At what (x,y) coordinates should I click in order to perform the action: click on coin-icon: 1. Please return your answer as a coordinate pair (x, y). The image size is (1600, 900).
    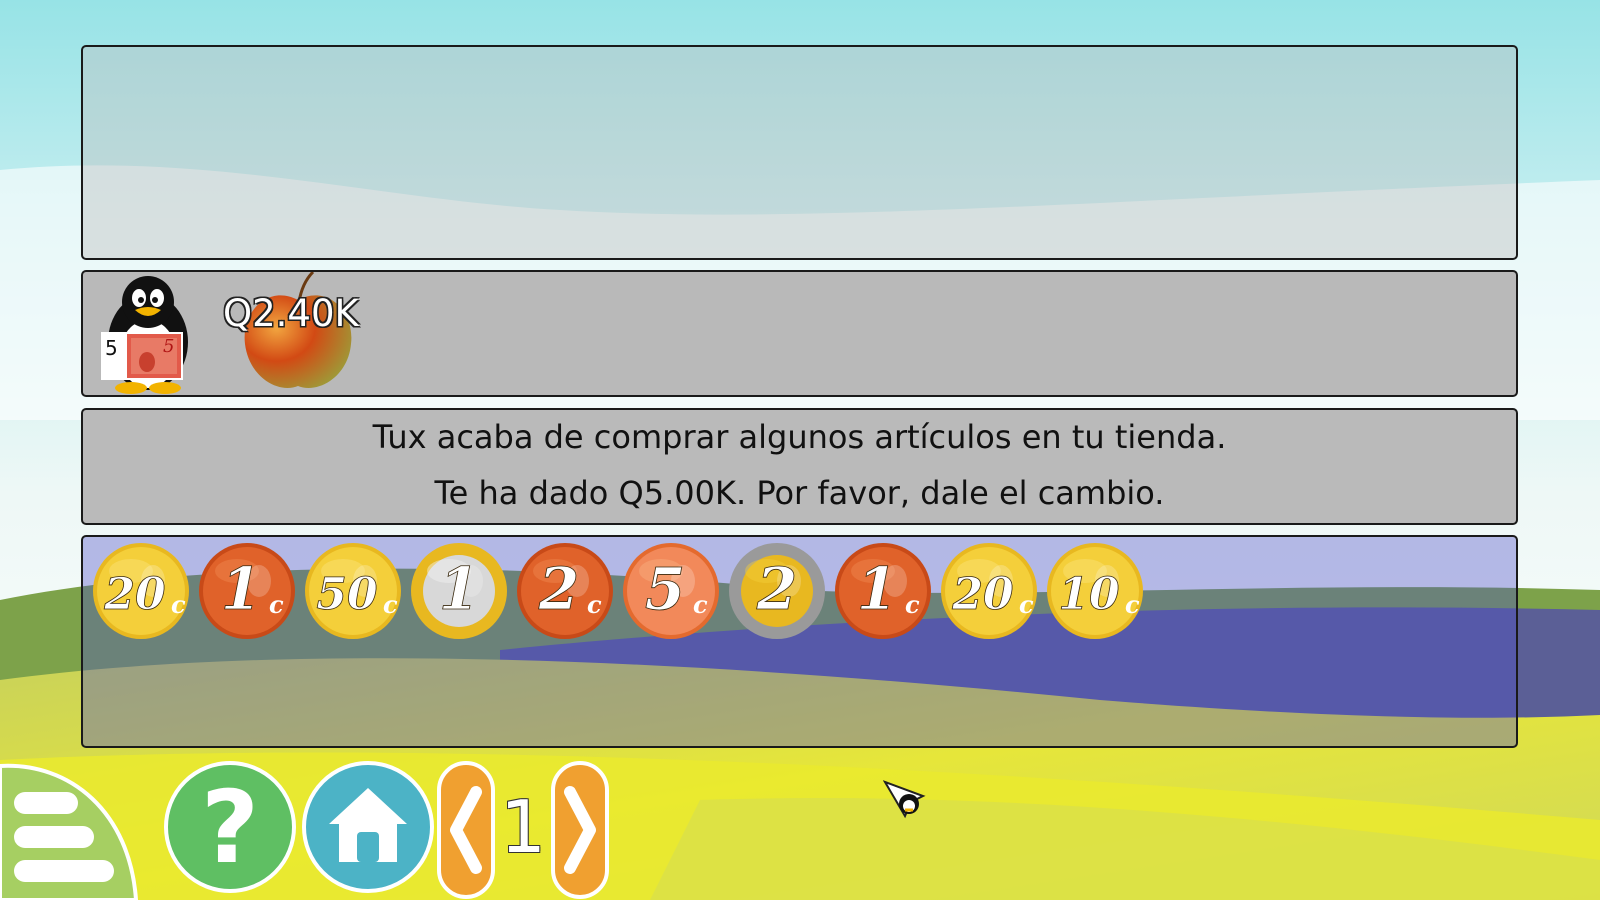
    Looking at the image, I should click on (459, 591).